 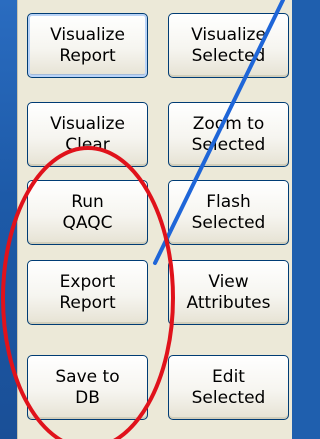 I want to click on save-to-db-button: Save to DB, so click(x=87, y=387).